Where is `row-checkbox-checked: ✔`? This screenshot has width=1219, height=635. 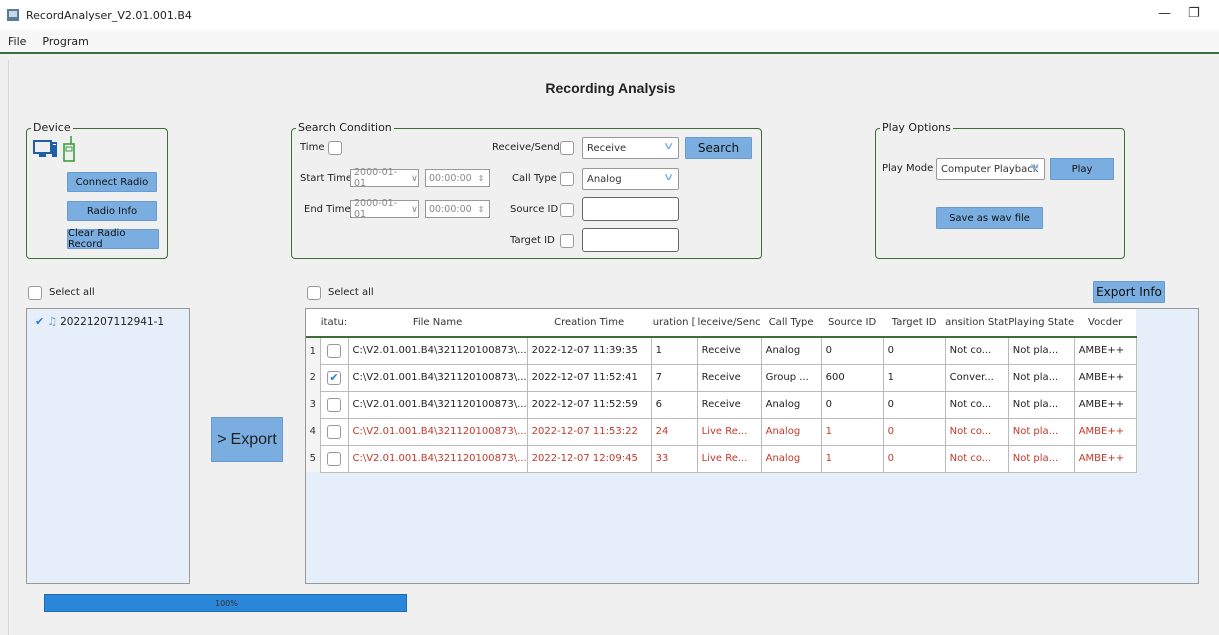
row-checkbox-checked: ✔ is located at coordinates (334, 377).